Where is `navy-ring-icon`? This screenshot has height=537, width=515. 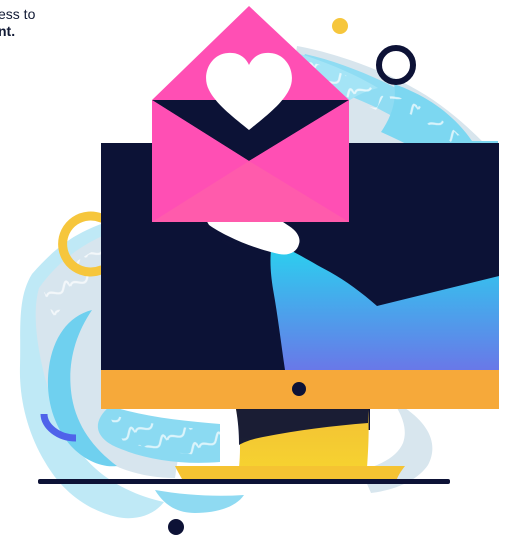 navy-ring-icon is located at coordinates (396, 65).